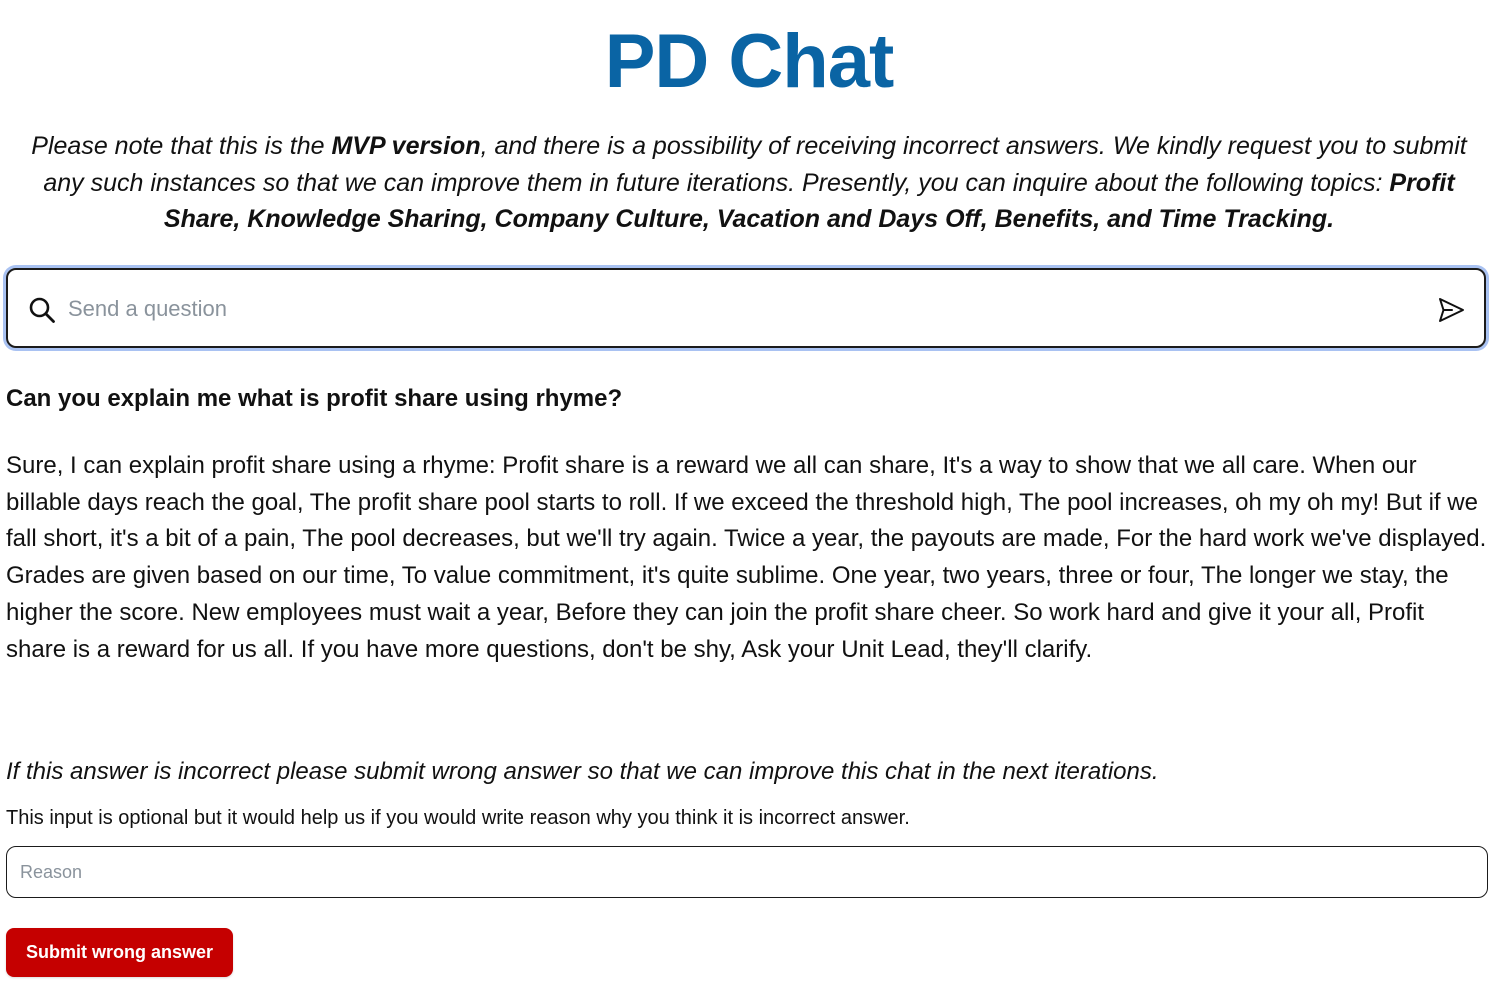 The height and width of the screenshot is (985, 1498). Describe the element at coordinates (406, 146) in the screenshot. I see `notice-mvp-version: MVP version` at that location.